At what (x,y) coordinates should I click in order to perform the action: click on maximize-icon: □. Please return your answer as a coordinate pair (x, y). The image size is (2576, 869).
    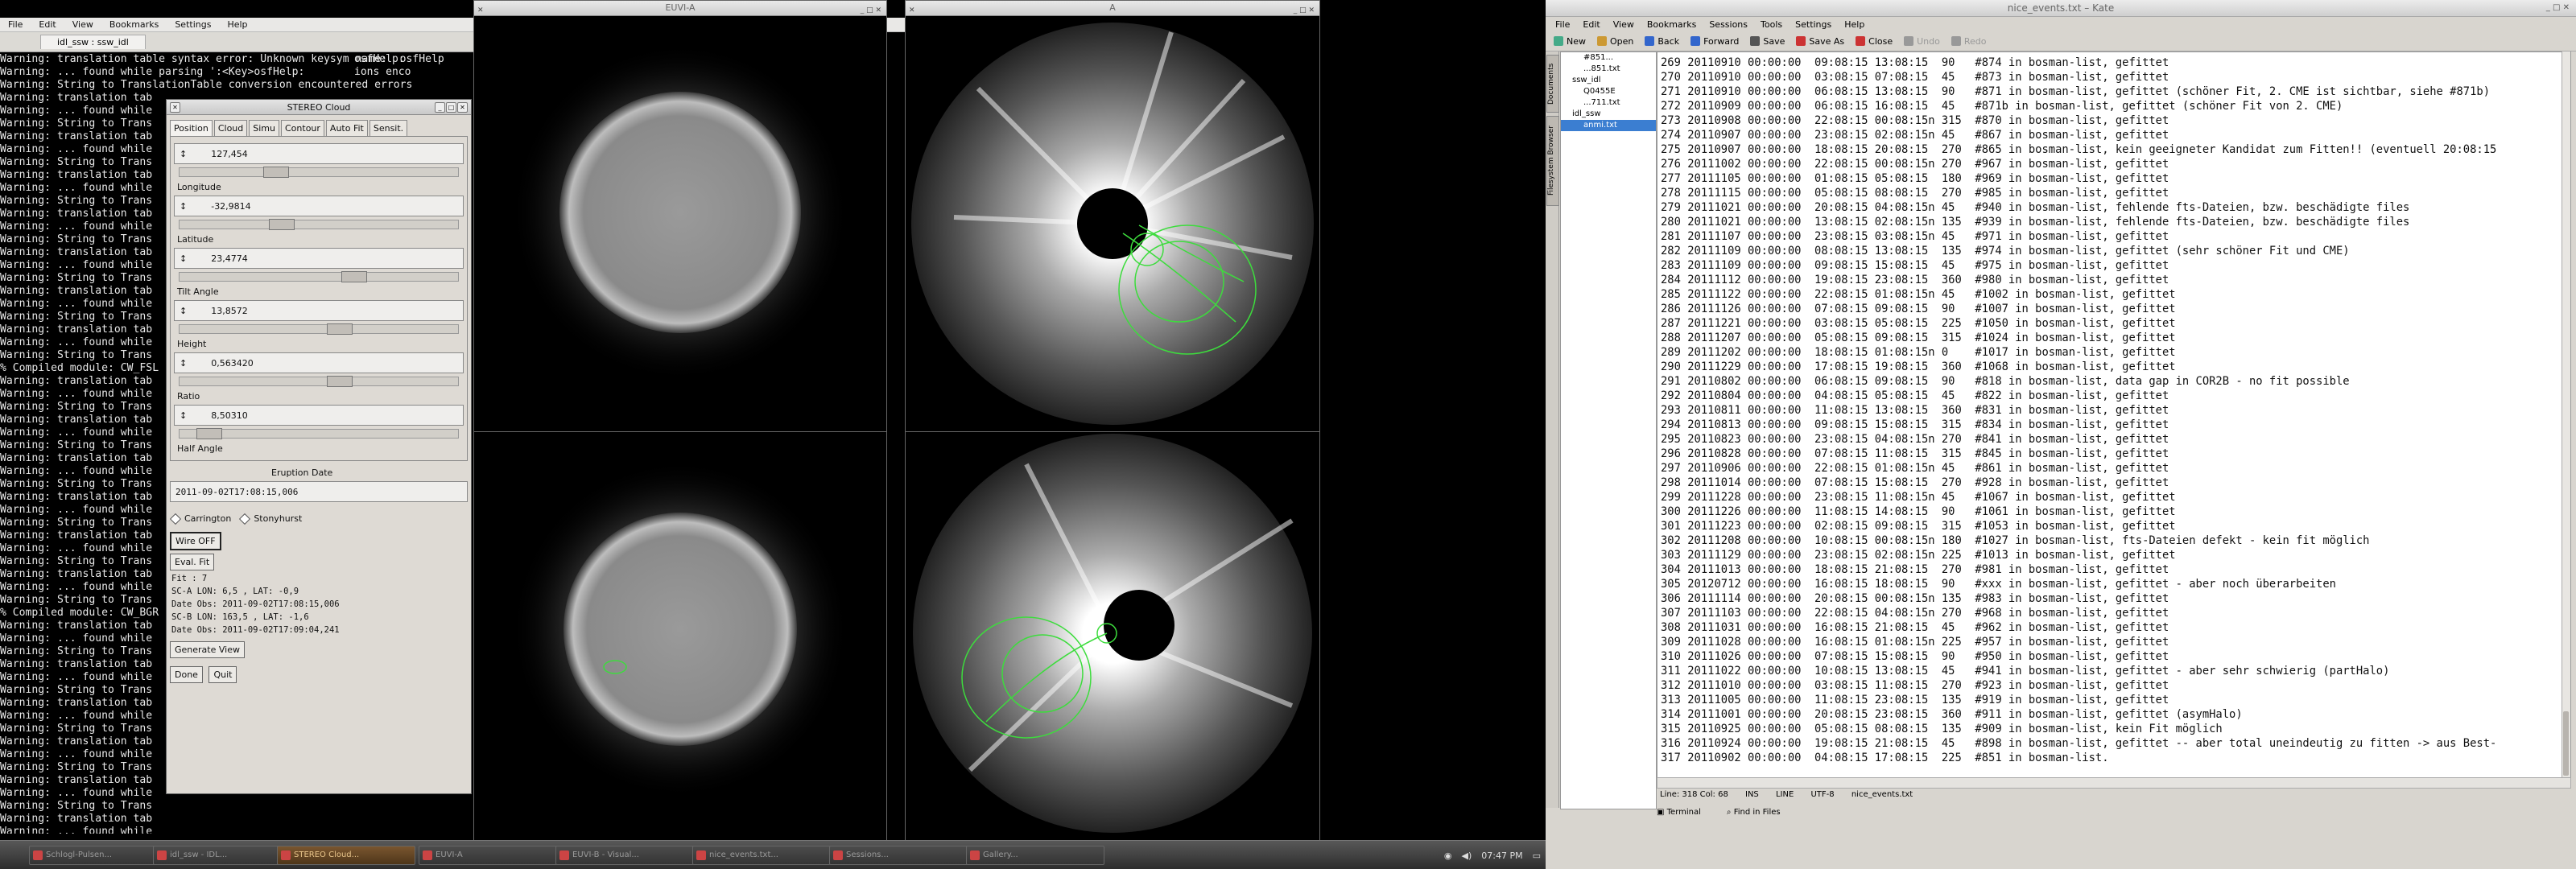
    Looking at the image, I should click on (451, 107).